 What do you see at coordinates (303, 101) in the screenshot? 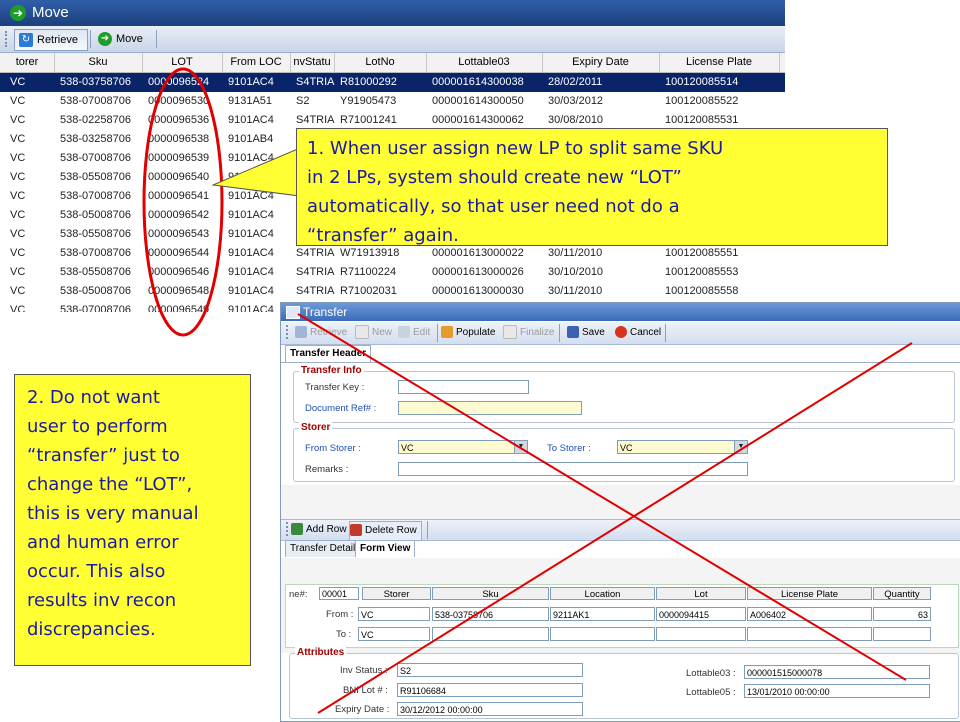
I see `inv-status-cell: S2` at bounding box center [303, 101].